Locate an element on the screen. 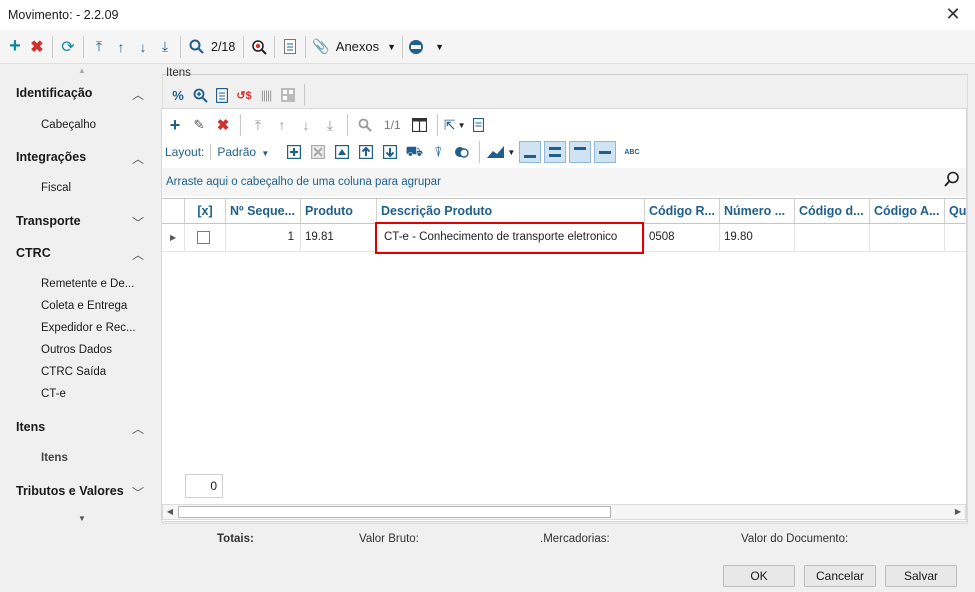 The width and height of the screenshot is (975, 592). save-button: Salvar is located at coordinates (921, 576).